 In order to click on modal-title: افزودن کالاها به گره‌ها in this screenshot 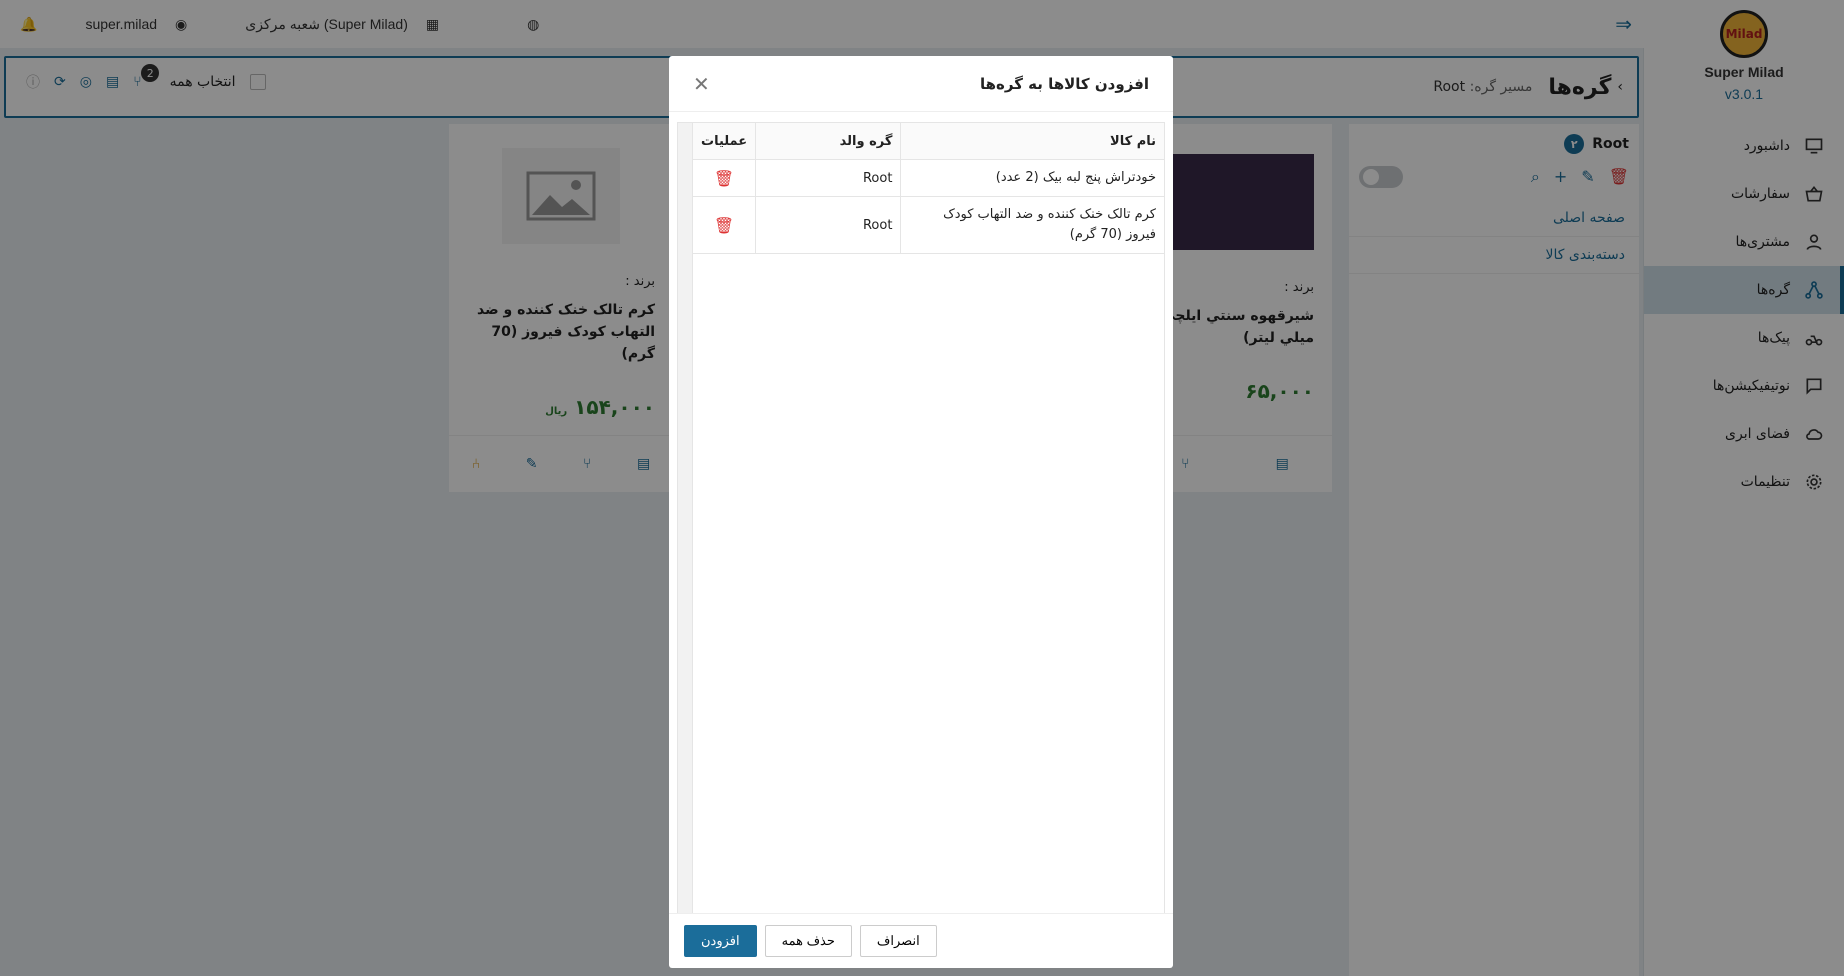, I will do `click(1064, 83)`.